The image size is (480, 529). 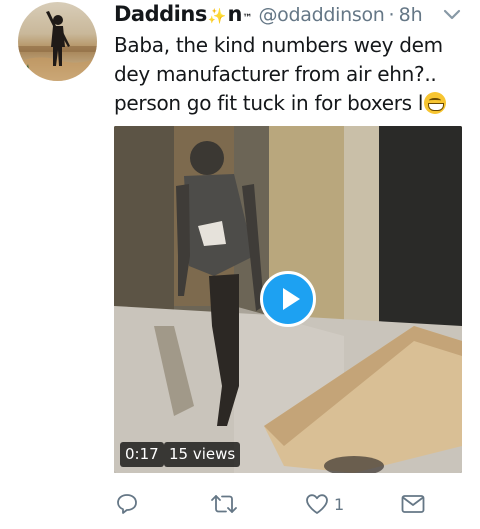 I want to click on reply-button, so click(x=127, y=504).